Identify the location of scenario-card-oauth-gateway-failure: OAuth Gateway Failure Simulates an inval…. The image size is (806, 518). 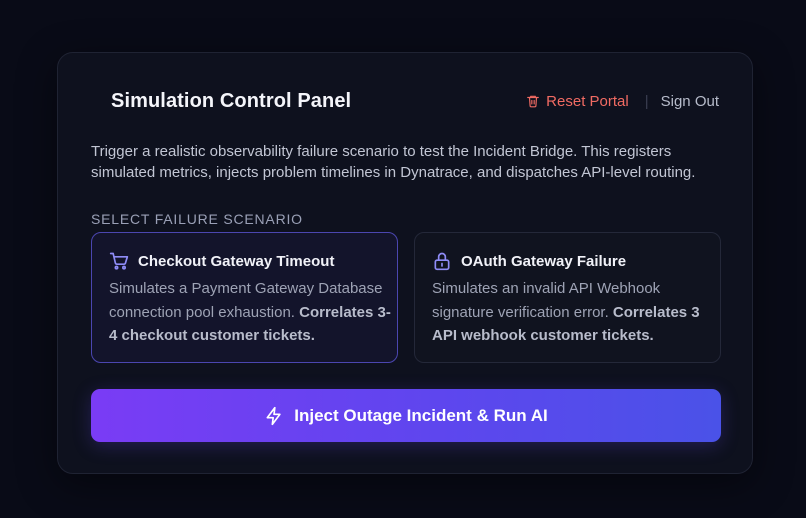
(567, 297).